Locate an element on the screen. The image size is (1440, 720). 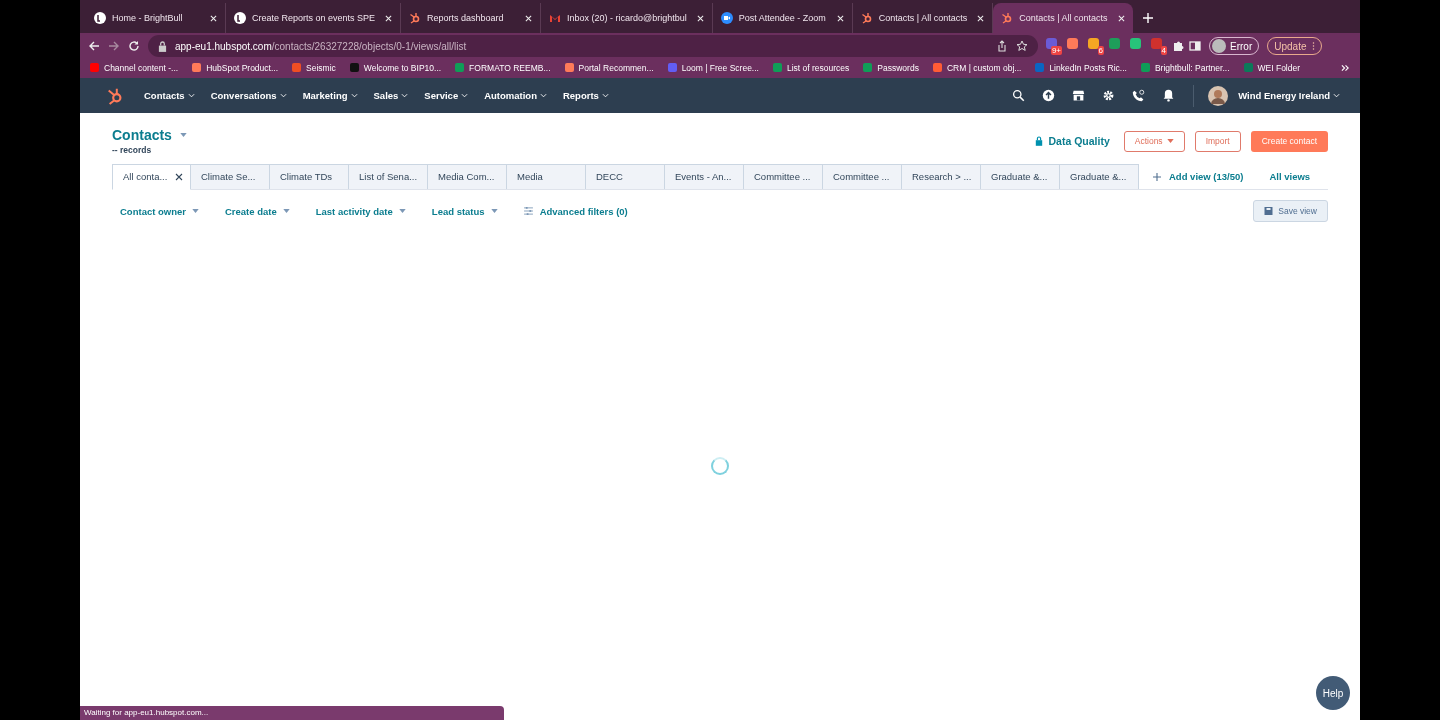
nav-menu: Reports is located at coordinates (585, 95).